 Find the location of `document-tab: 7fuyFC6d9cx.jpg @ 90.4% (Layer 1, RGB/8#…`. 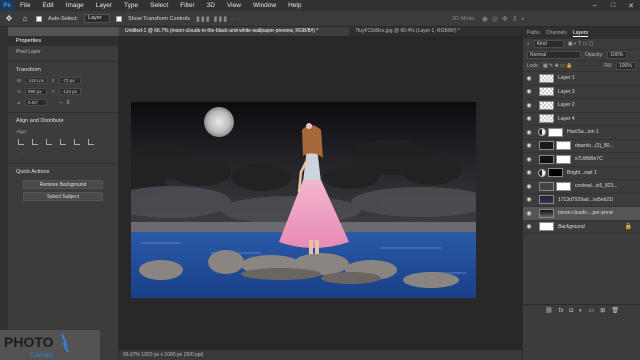

document-tab: 7fuyFC6d9cx.jpg @ 90.4% (Layer 1, RGB/8#… is located at coordinates (407, 31).